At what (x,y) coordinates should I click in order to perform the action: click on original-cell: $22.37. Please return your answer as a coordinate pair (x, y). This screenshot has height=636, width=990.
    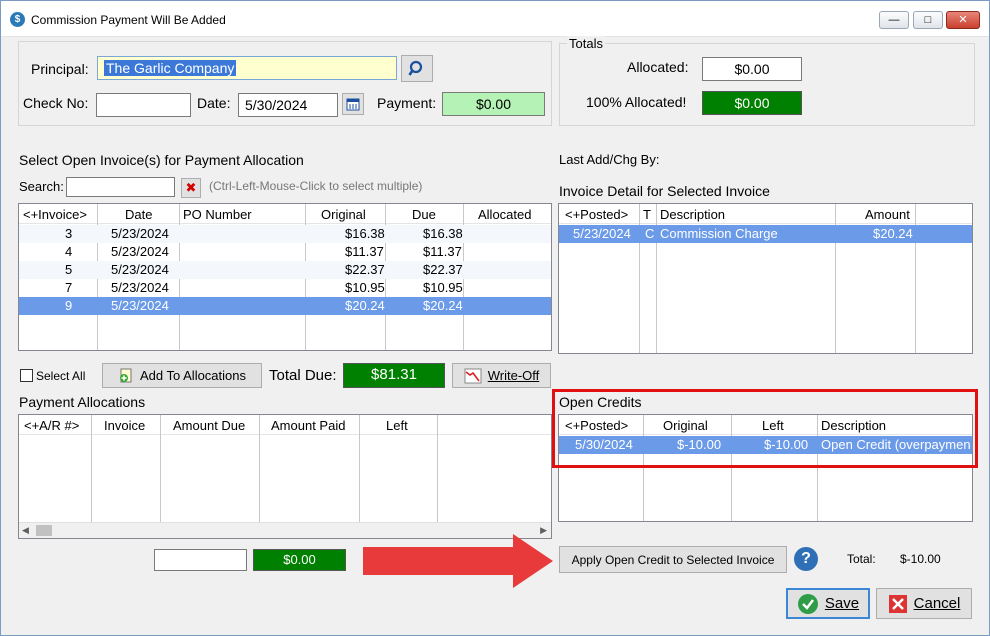
    Looking at the image, I should click on (365, 269).